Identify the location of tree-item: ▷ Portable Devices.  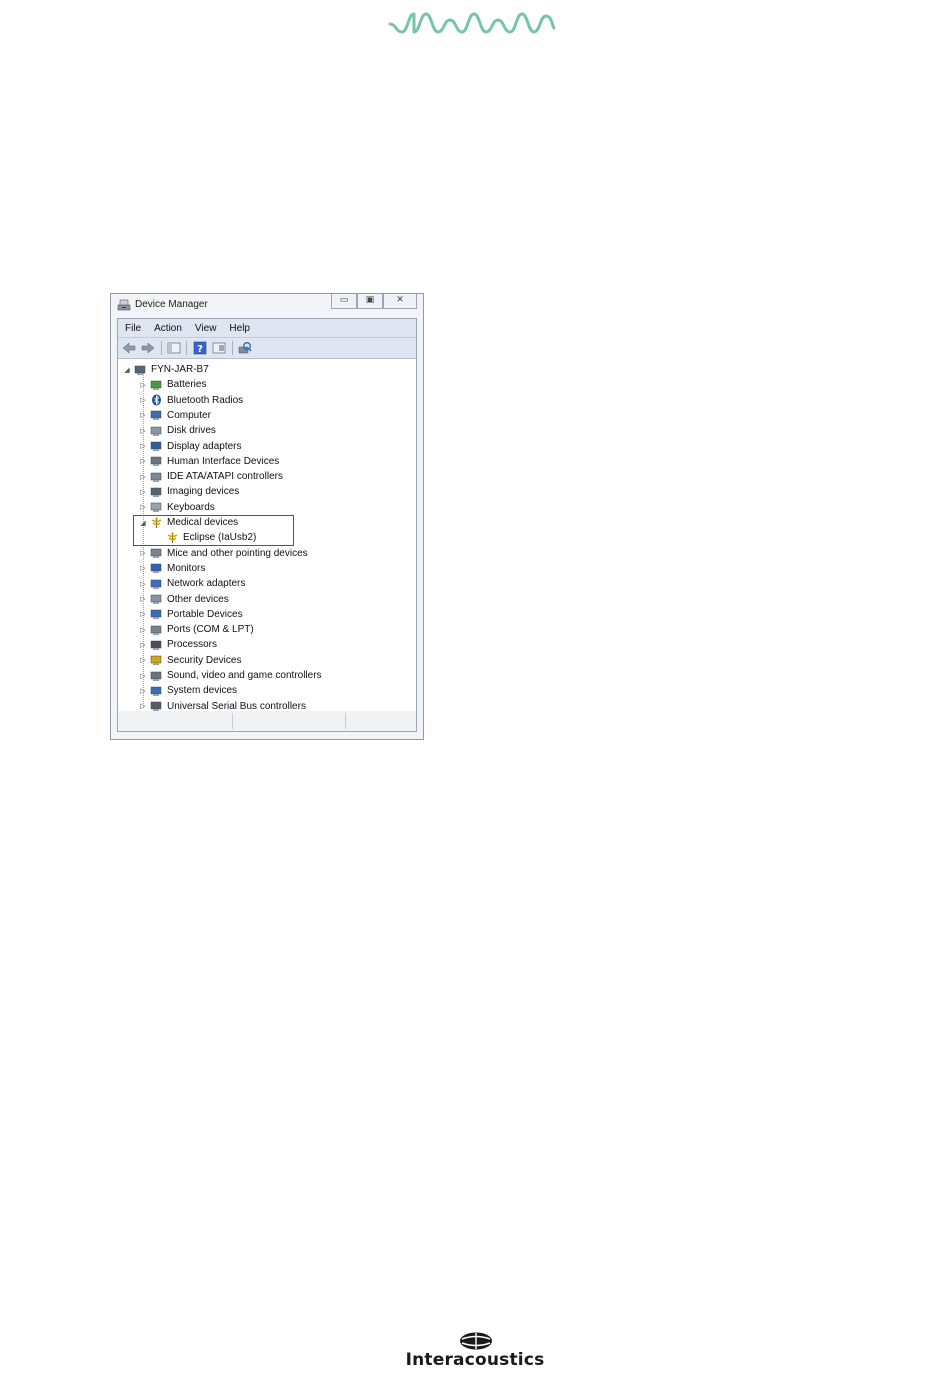
(191, 614).